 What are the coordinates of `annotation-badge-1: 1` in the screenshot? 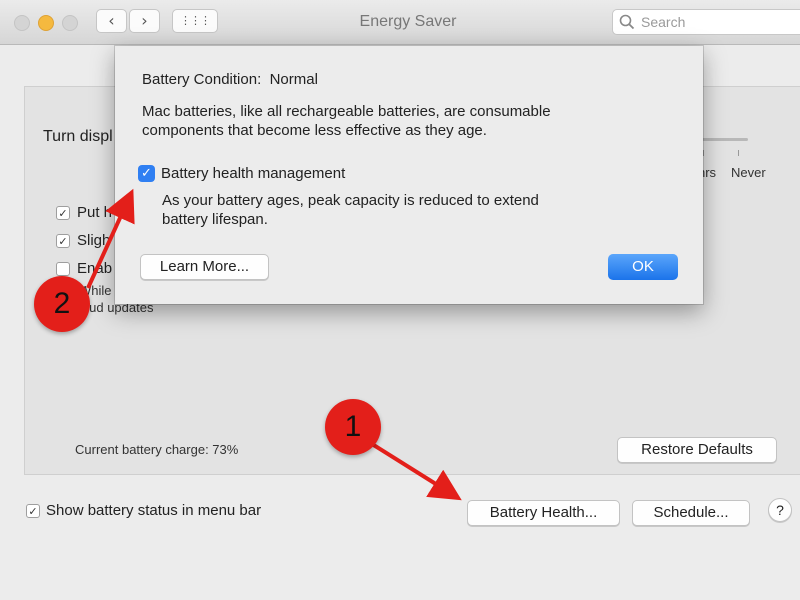 It's located at (353, 427).